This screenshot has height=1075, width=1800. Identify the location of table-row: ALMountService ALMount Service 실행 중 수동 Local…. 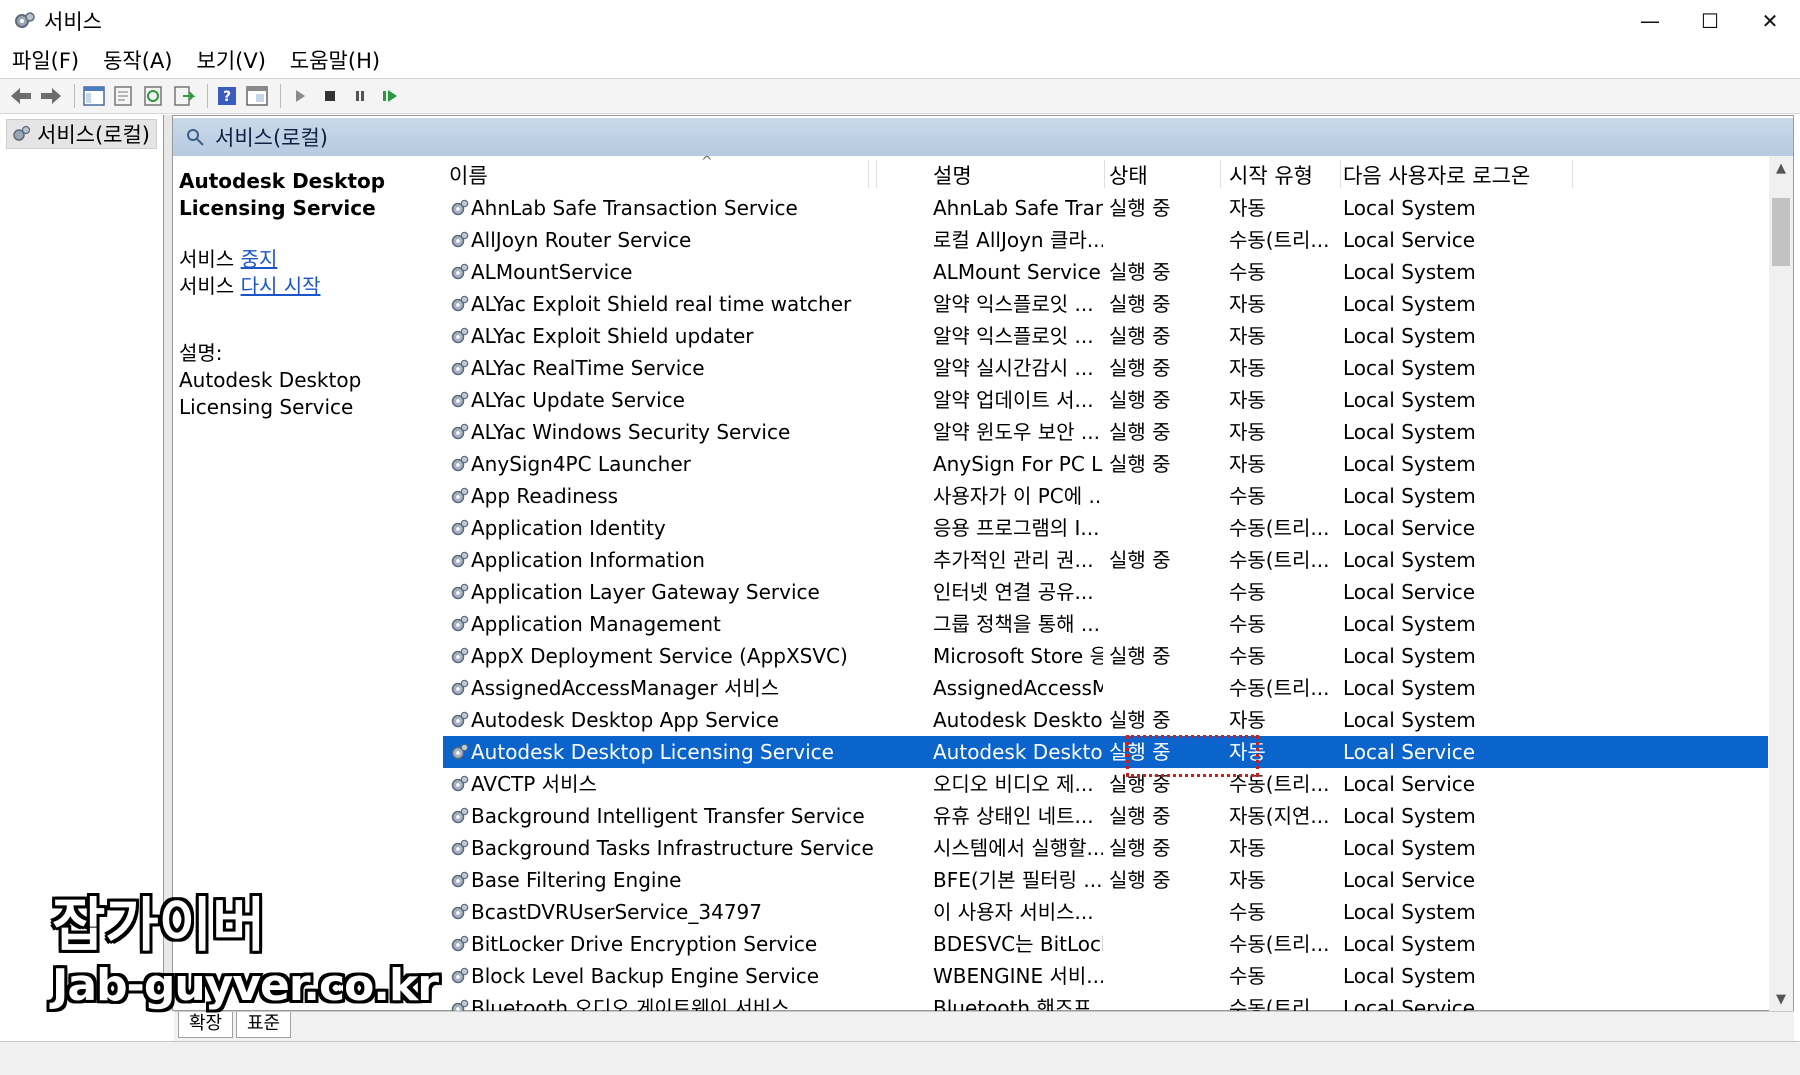
(1105, 272).